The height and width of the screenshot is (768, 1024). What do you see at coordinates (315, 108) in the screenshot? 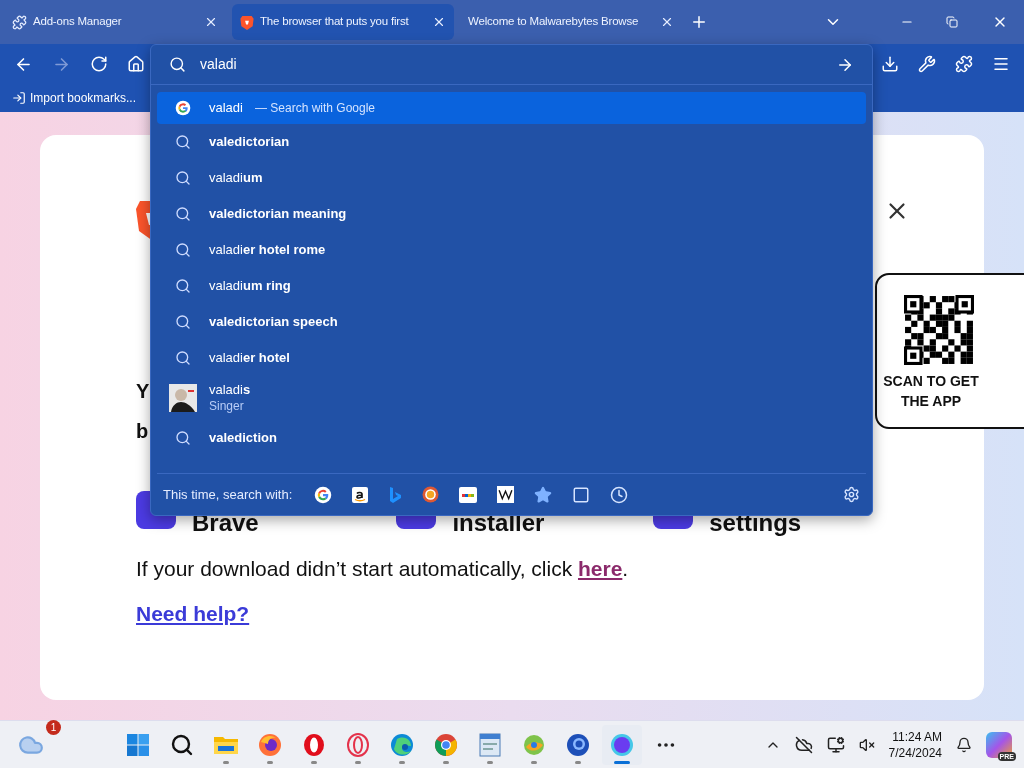
I see `suggestion-hint: — Search with Google` at bounding box center [315, 108].